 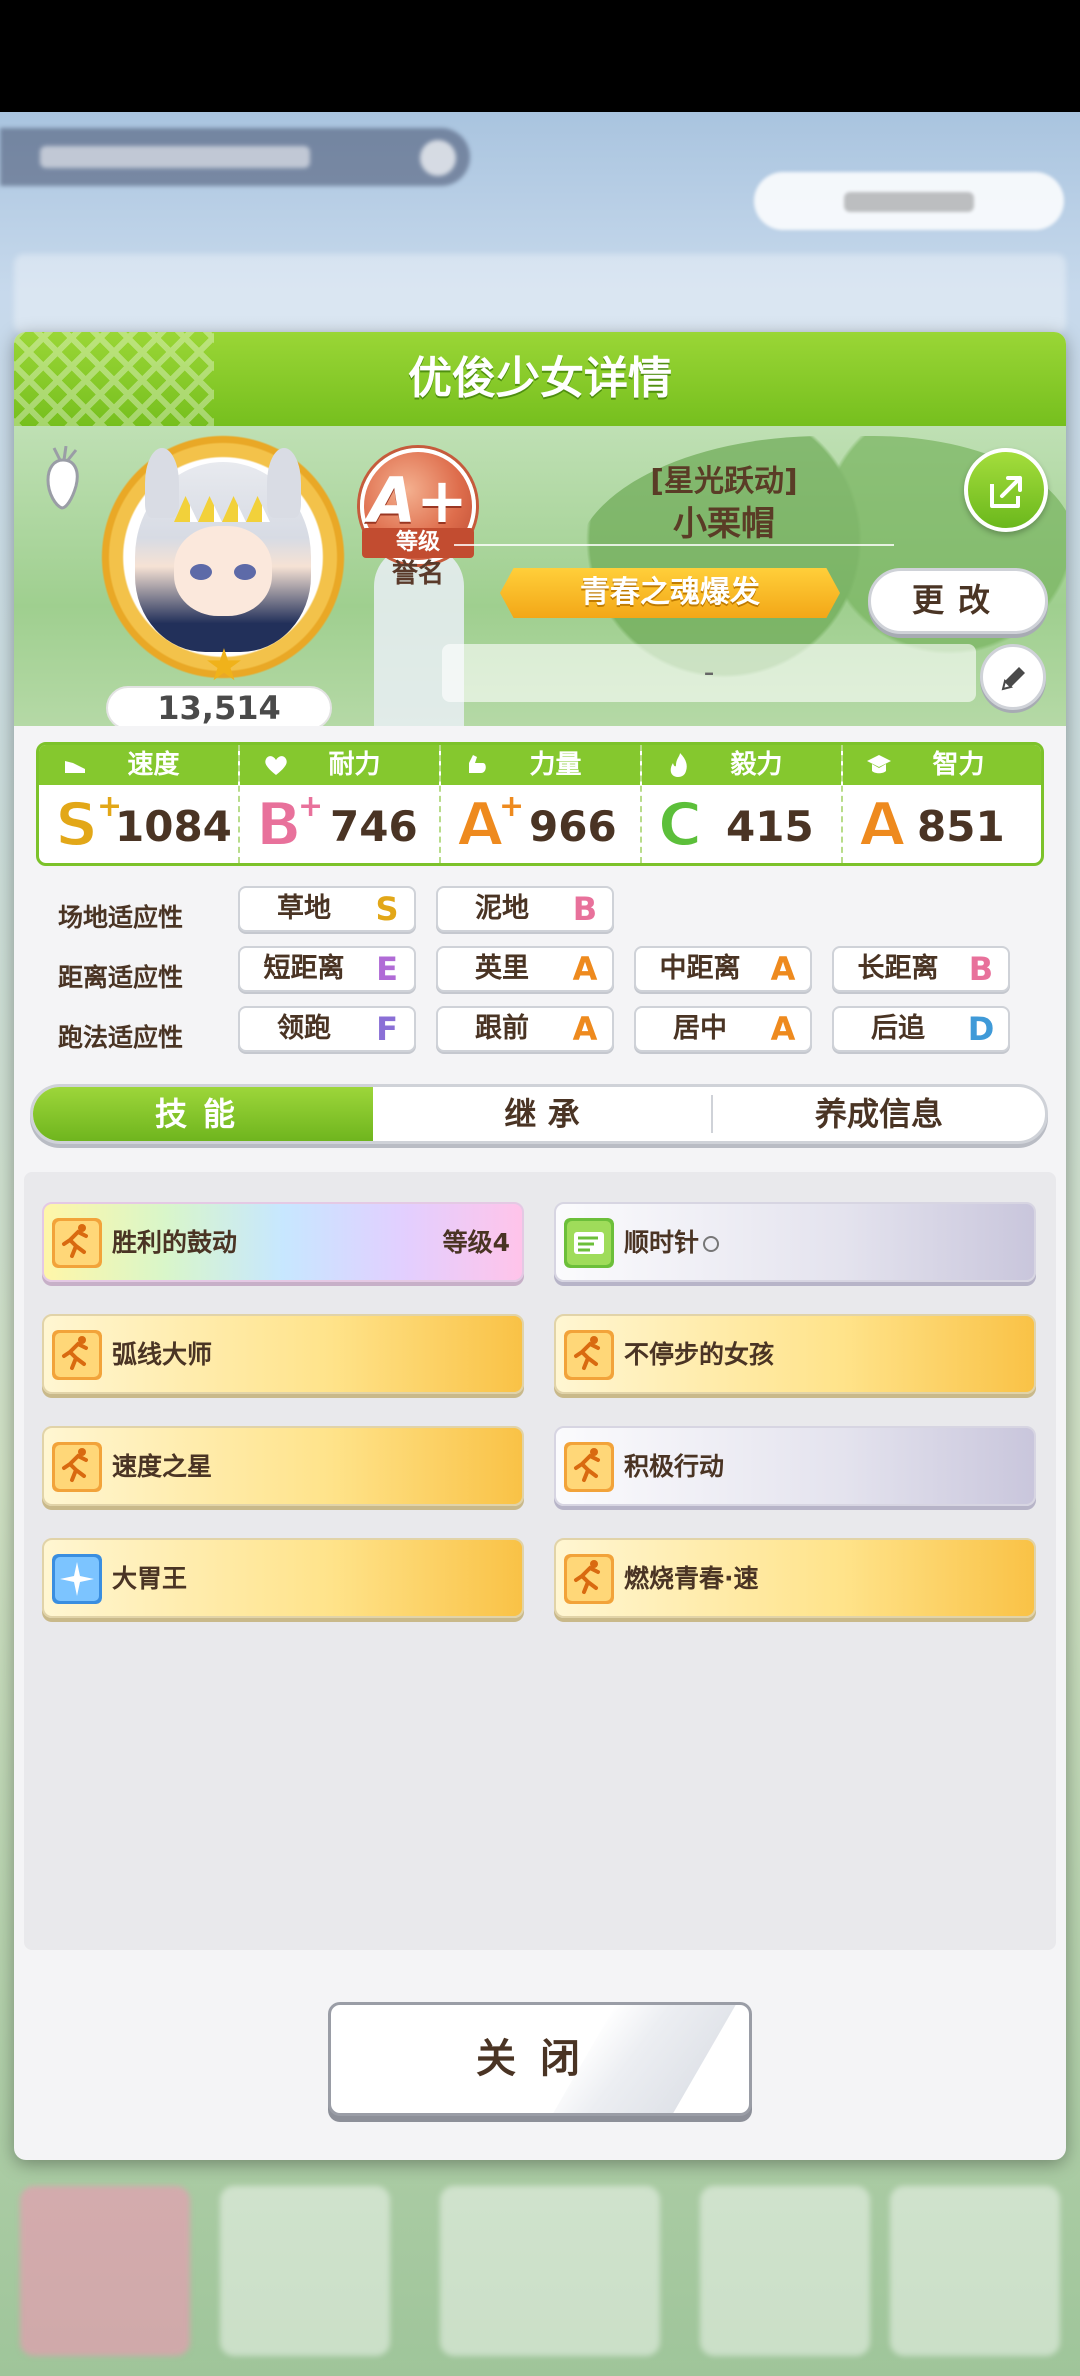 I want to click on skill-card: 大胃王, so click(x=283, y=1578).